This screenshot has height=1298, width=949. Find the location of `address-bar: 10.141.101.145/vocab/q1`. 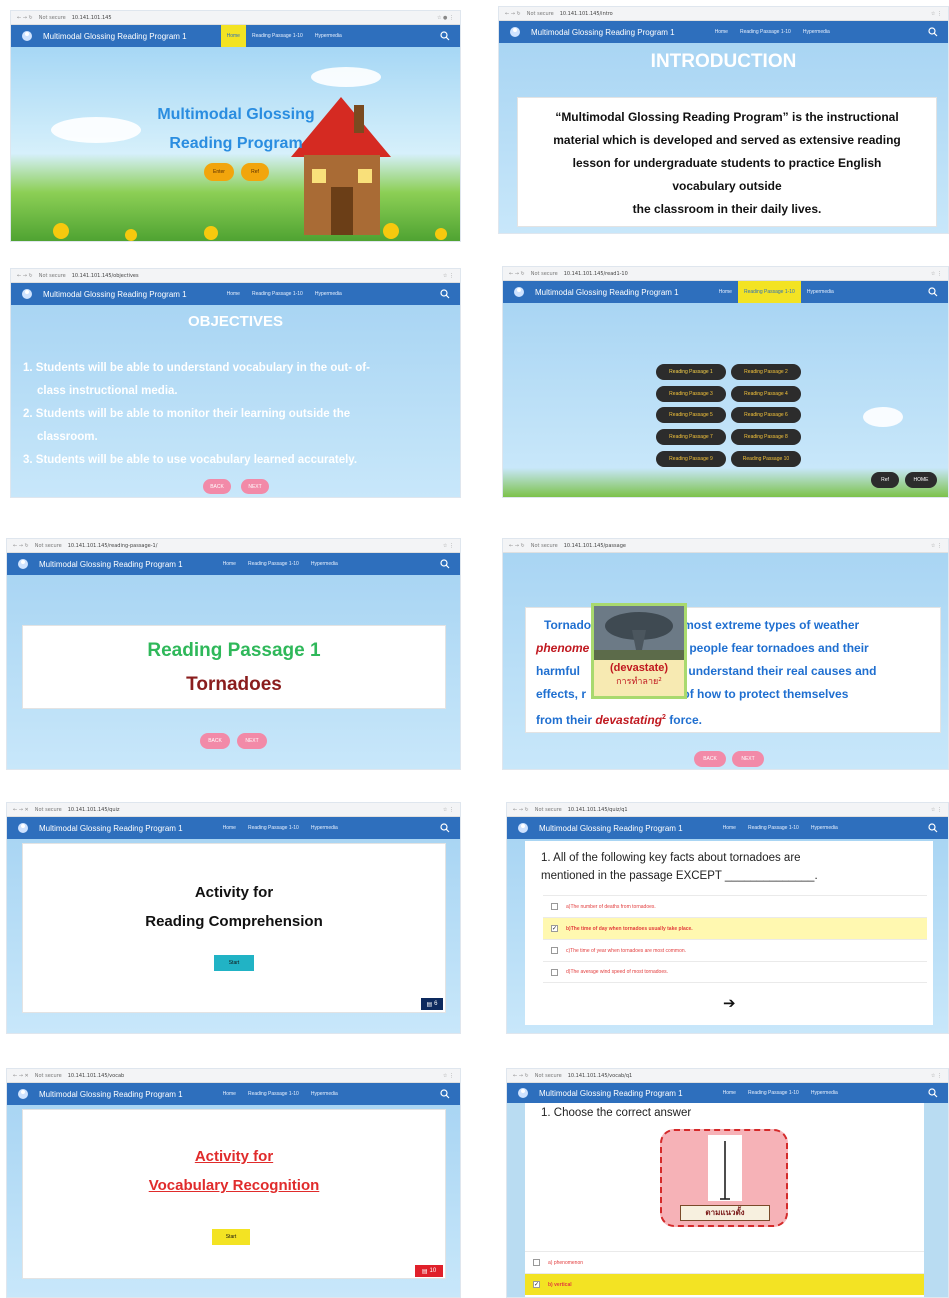

address-bar: 10.141.101.145/vocab/q1 is located at coordinates (600, 1076).